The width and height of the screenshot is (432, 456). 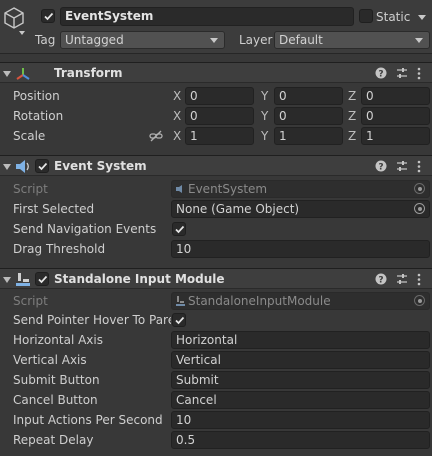 I want to click on input-module-enabled-checkbox, so click(x=42, y=279).